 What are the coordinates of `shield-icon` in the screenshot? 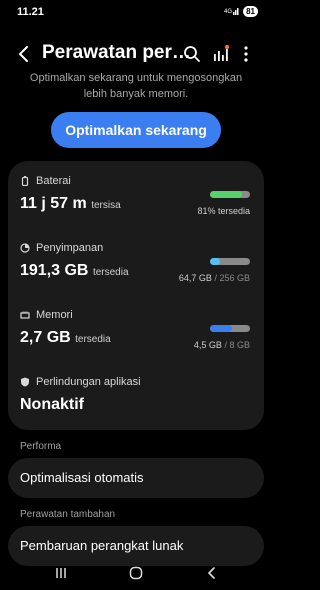 It's located at (25, 382).